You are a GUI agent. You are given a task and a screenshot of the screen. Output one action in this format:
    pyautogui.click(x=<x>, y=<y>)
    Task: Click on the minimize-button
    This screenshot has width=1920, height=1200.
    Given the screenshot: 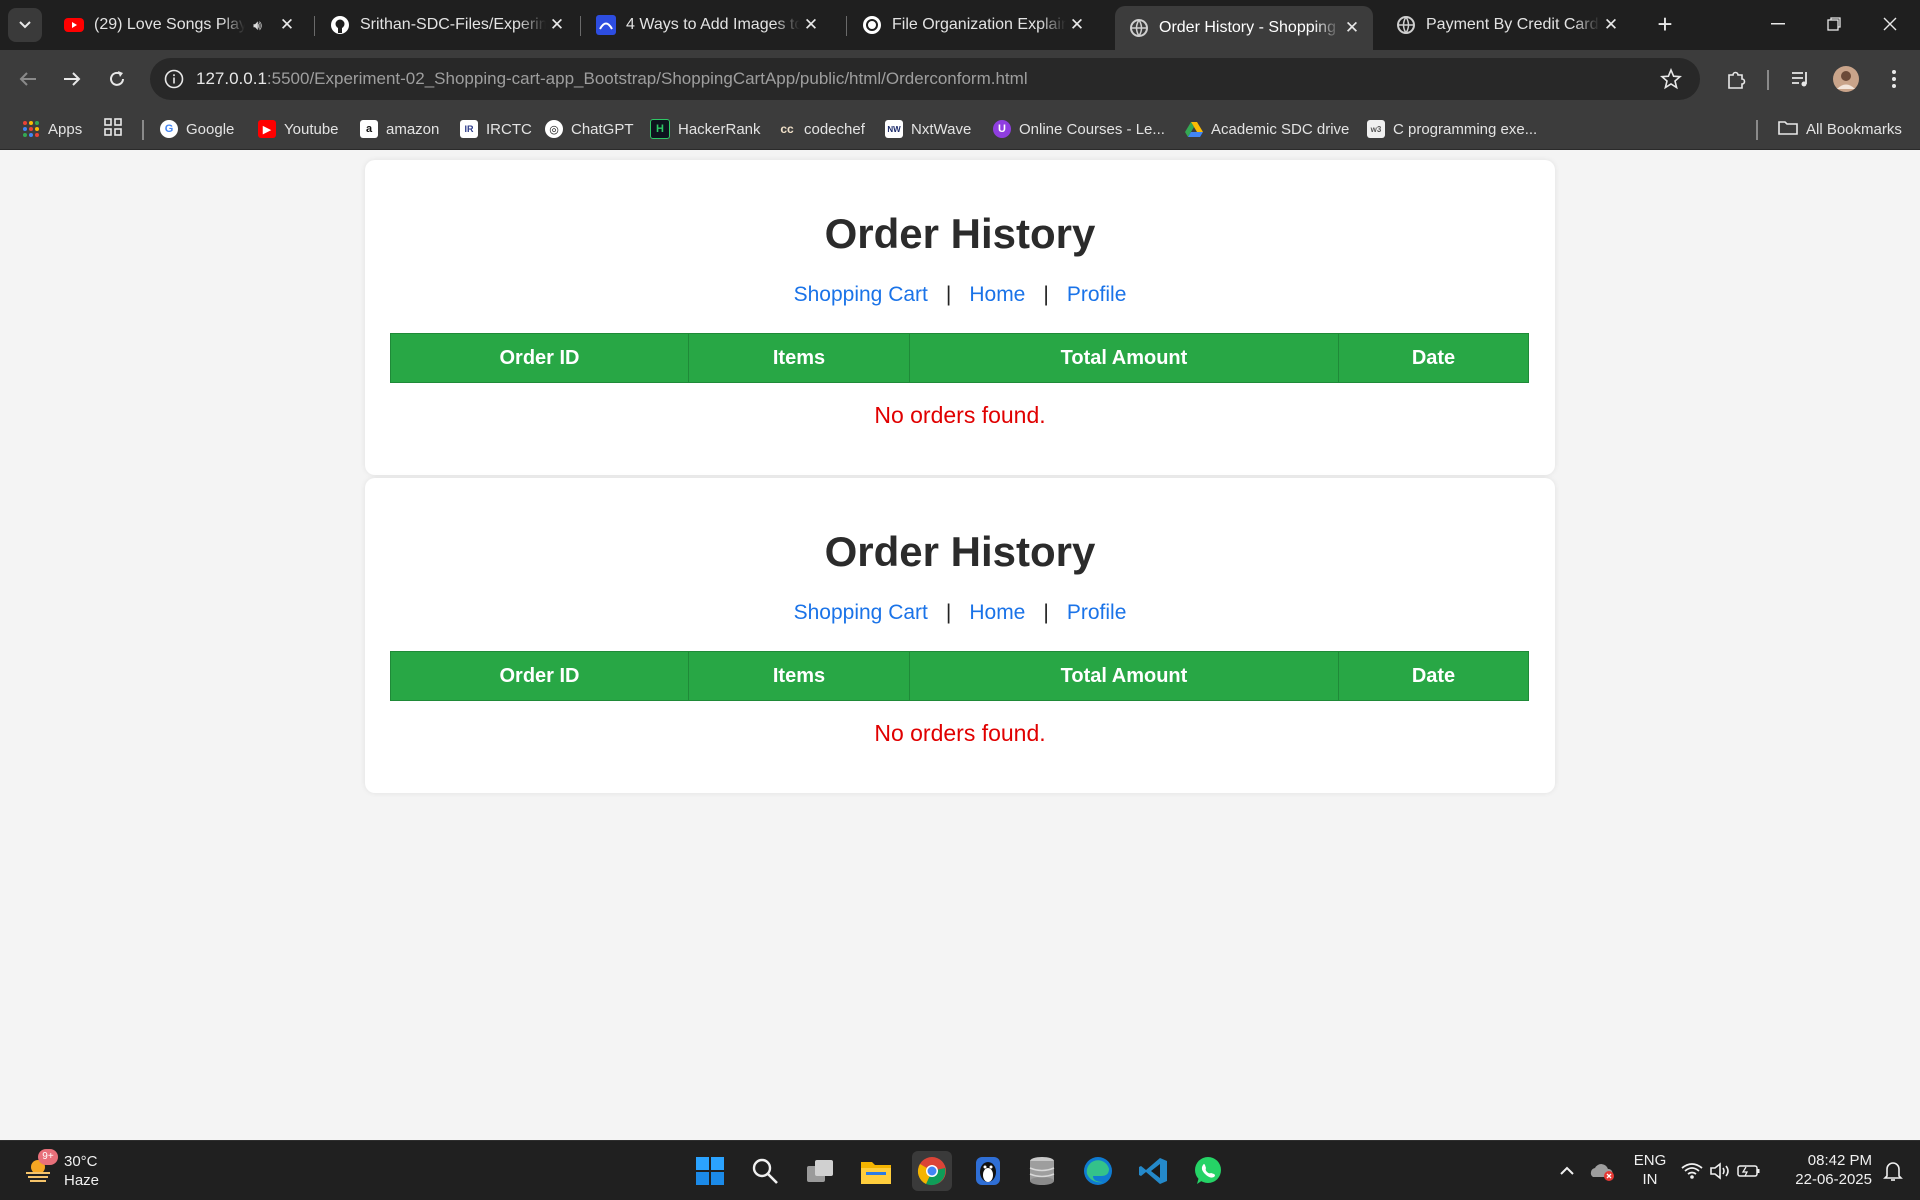 What is the action you would take?
    pyautogui.click(x=1778, y=24)
    